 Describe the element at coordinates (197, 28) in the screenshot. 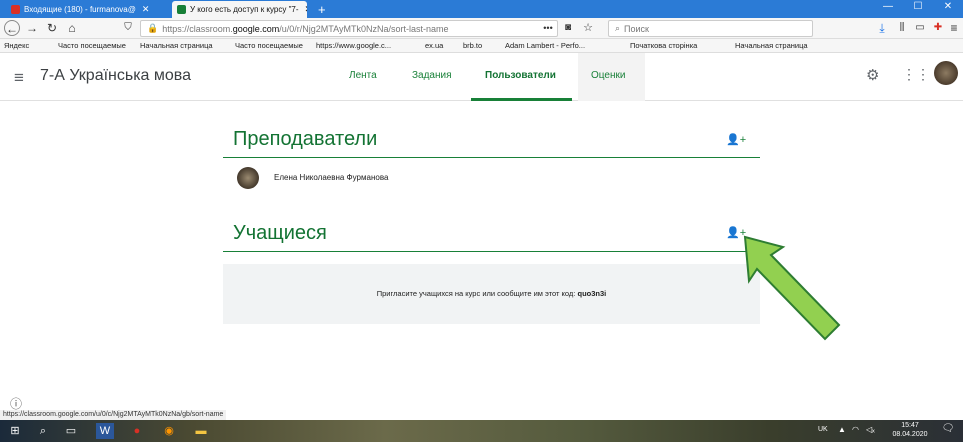

I see `url-prefix: https://classroom.` at that location.